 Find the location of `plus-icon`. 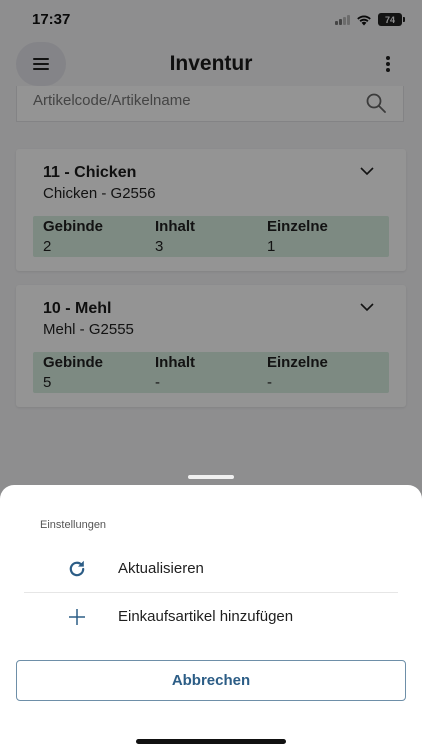

plus-icon is located at coordinates (77, 617).